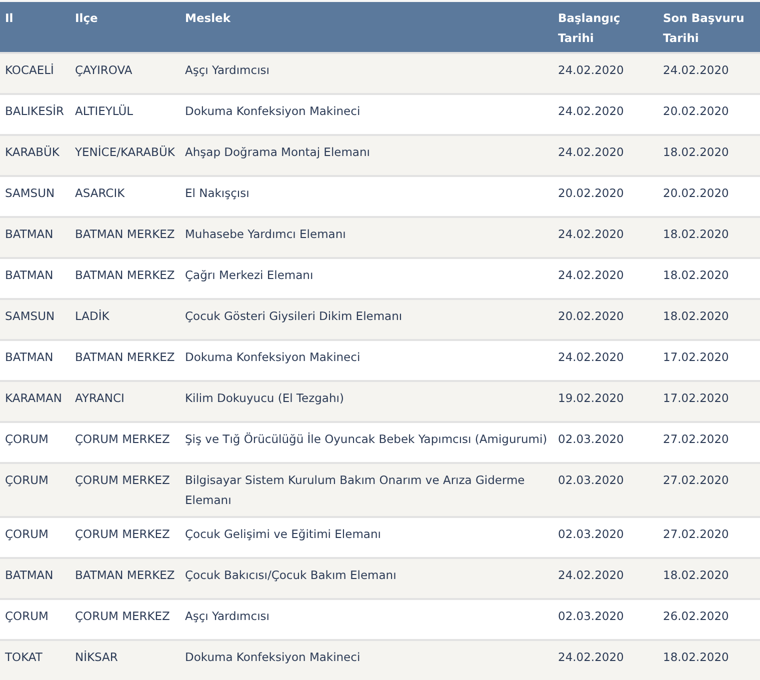 This screenshot has width=760, height=680. Describe the element at coordinates (709, 27) in the screenshot. I see `column-header: Son Başvuru Tarihi` at that location.